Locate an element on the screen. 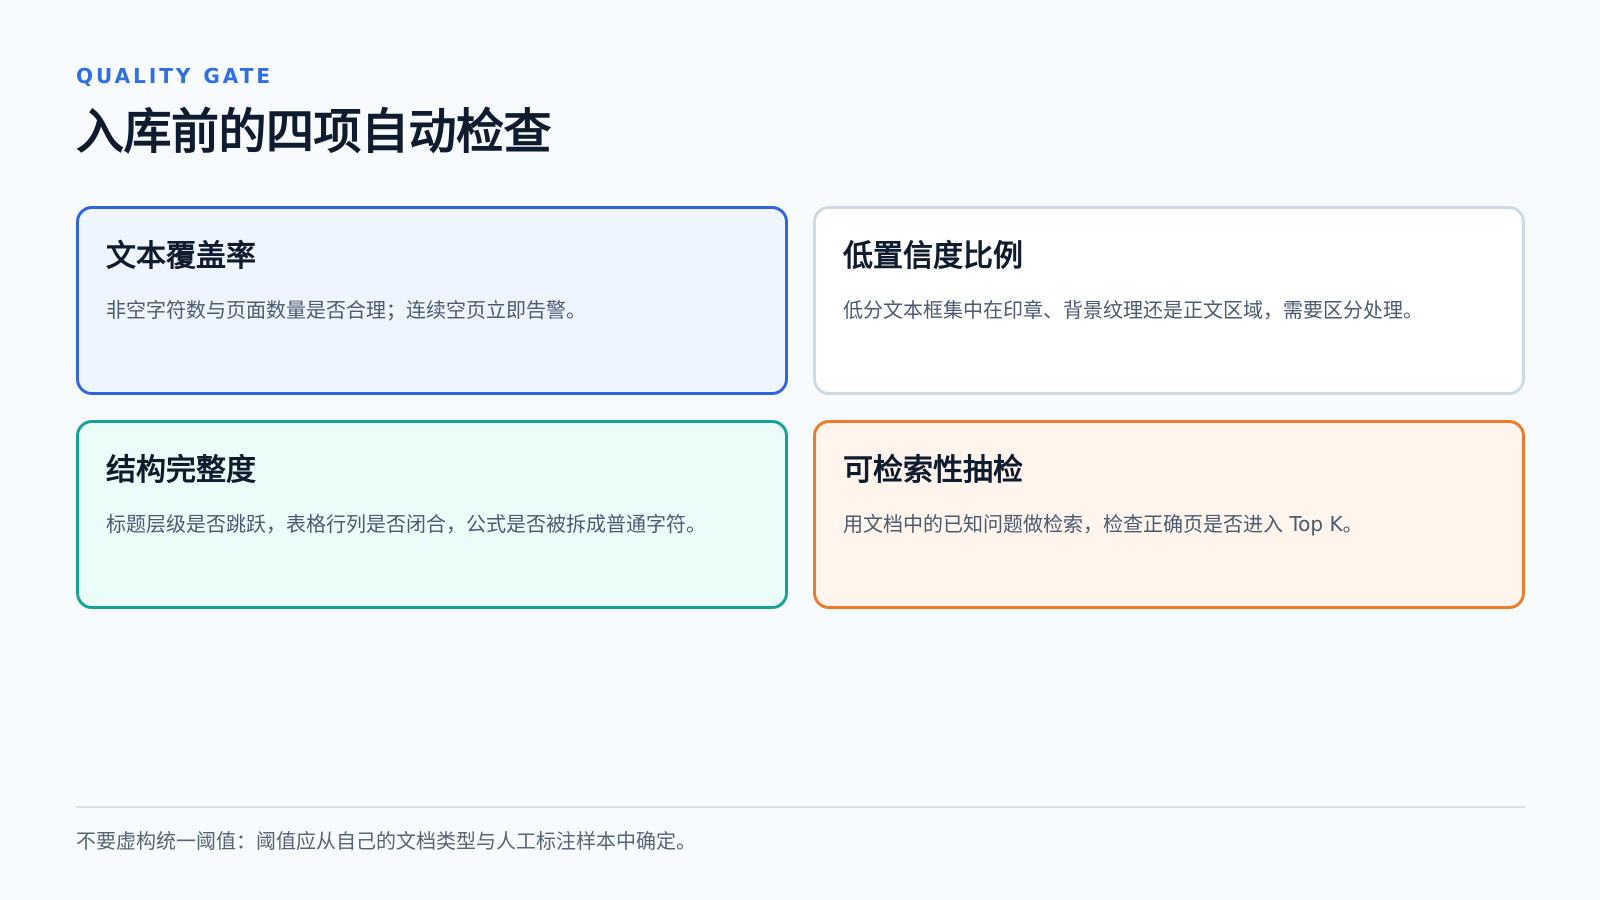  card-description: 标题层级是否跳跃，表格行列是否闭合，公式是否被拆成普通字符。 is located at coordinates (406, 524).